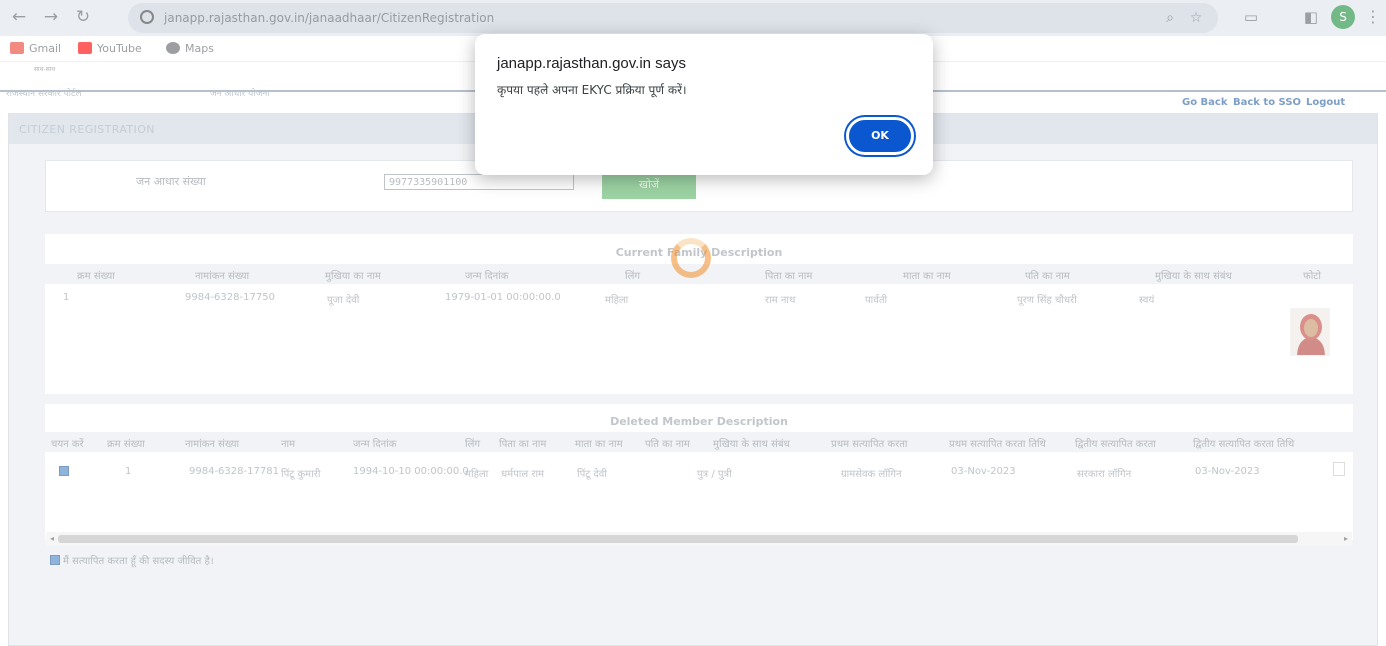 This screenshot has width=1386, height=646. I want to click on ok-button: OK, so click(880, 136).